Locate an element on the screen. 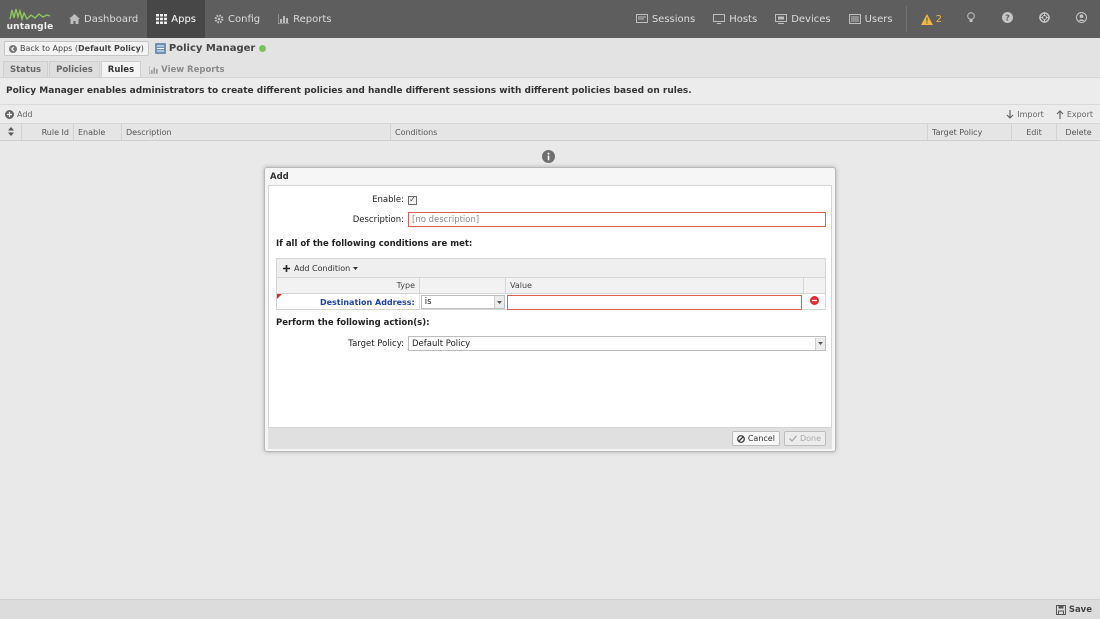 The image size is (1100, 619). add-rule-button: Add is located at coordinates (19, 114).